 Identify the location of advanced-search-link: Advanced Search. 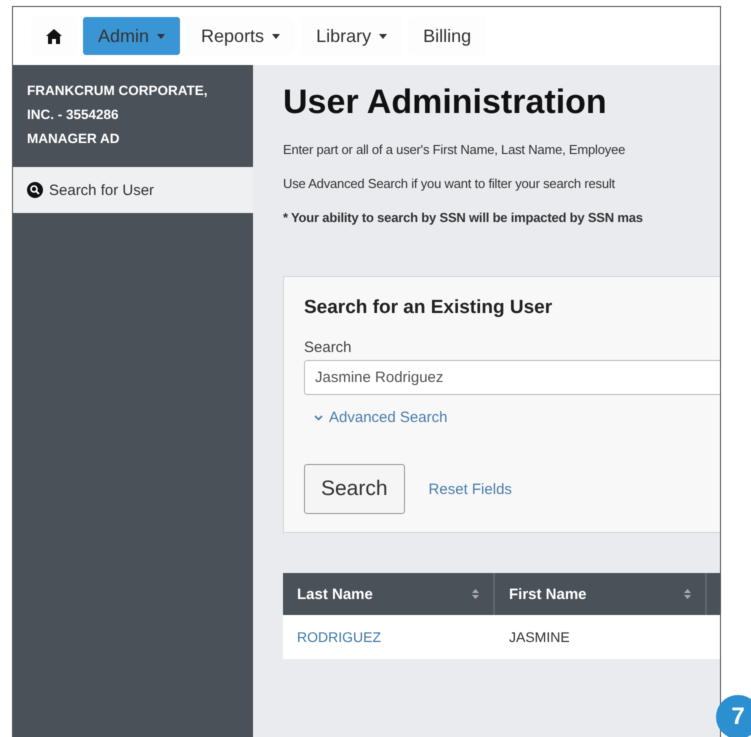
(381, 417).